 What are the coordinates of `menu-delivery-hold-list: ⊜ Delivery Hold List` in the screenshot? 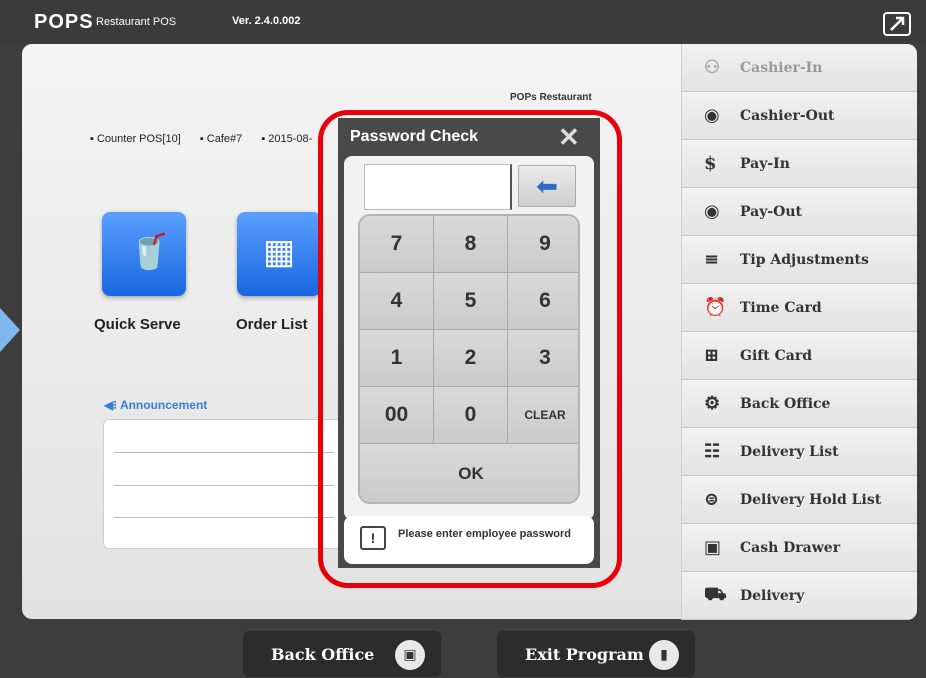 It's located at (799, 500).